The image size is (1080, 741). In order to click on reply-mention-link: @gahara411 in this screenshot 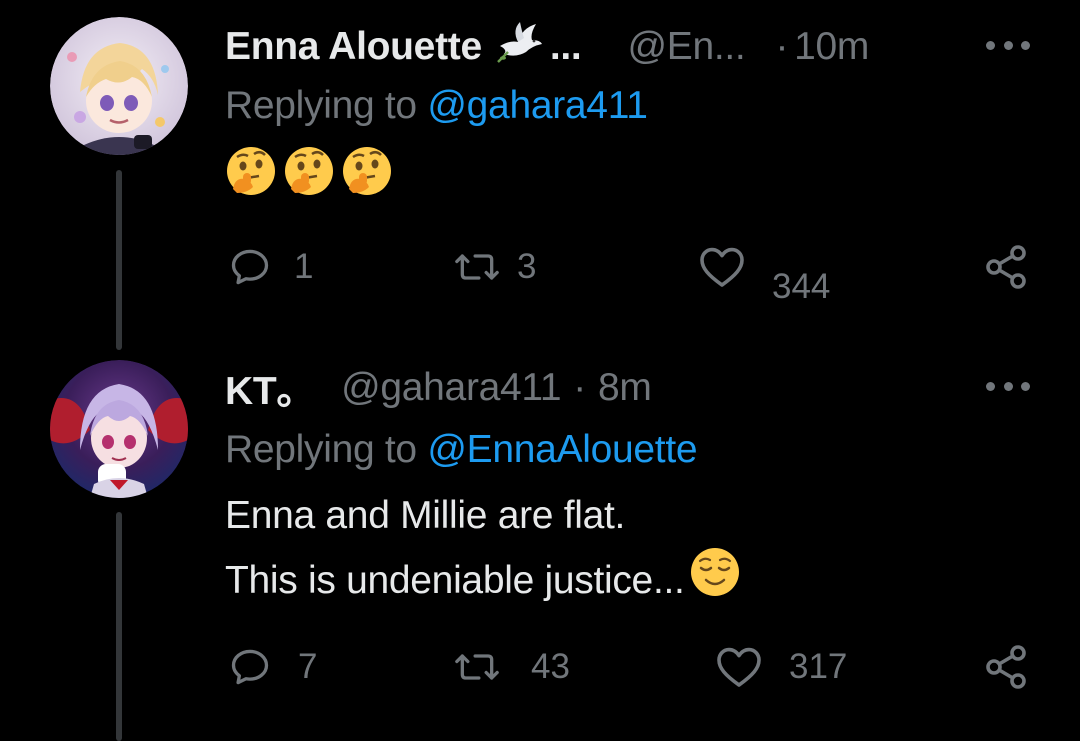, I will do `click(537, 105)`.